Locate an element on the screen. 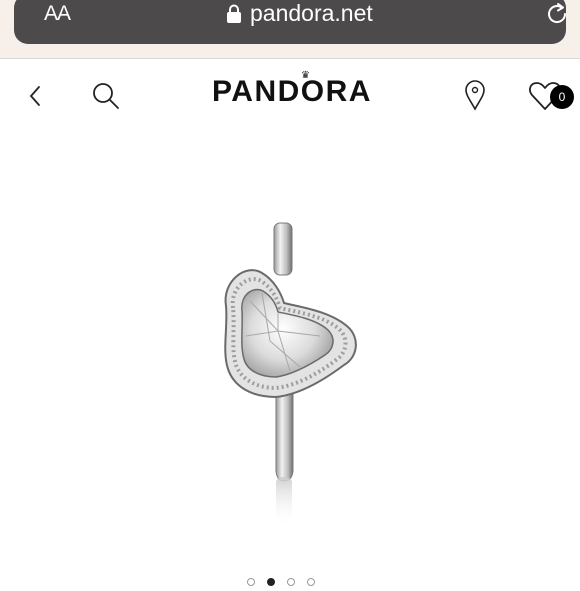 Image resolution: width=580 pixels, height=591 pixels. text-size-button: AA is located at coordinates (57, 14).